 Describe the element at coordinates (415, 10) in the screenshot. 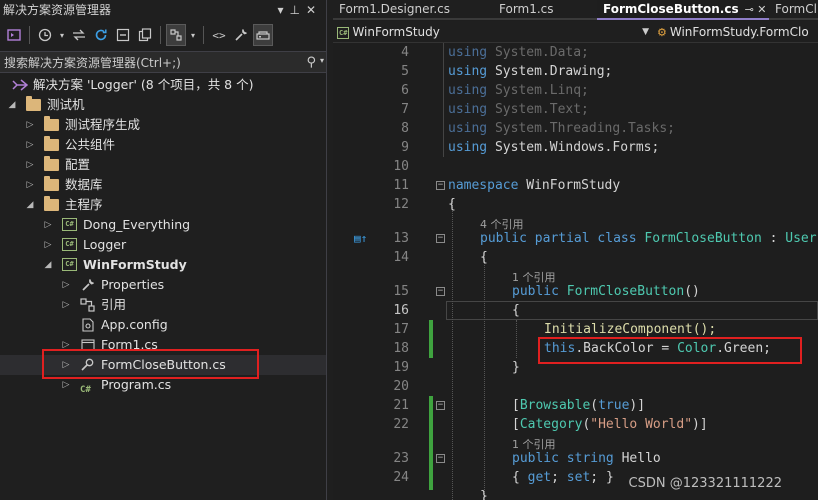

I see `tab-form1-designer: Form1.Designer.cs` at that location.